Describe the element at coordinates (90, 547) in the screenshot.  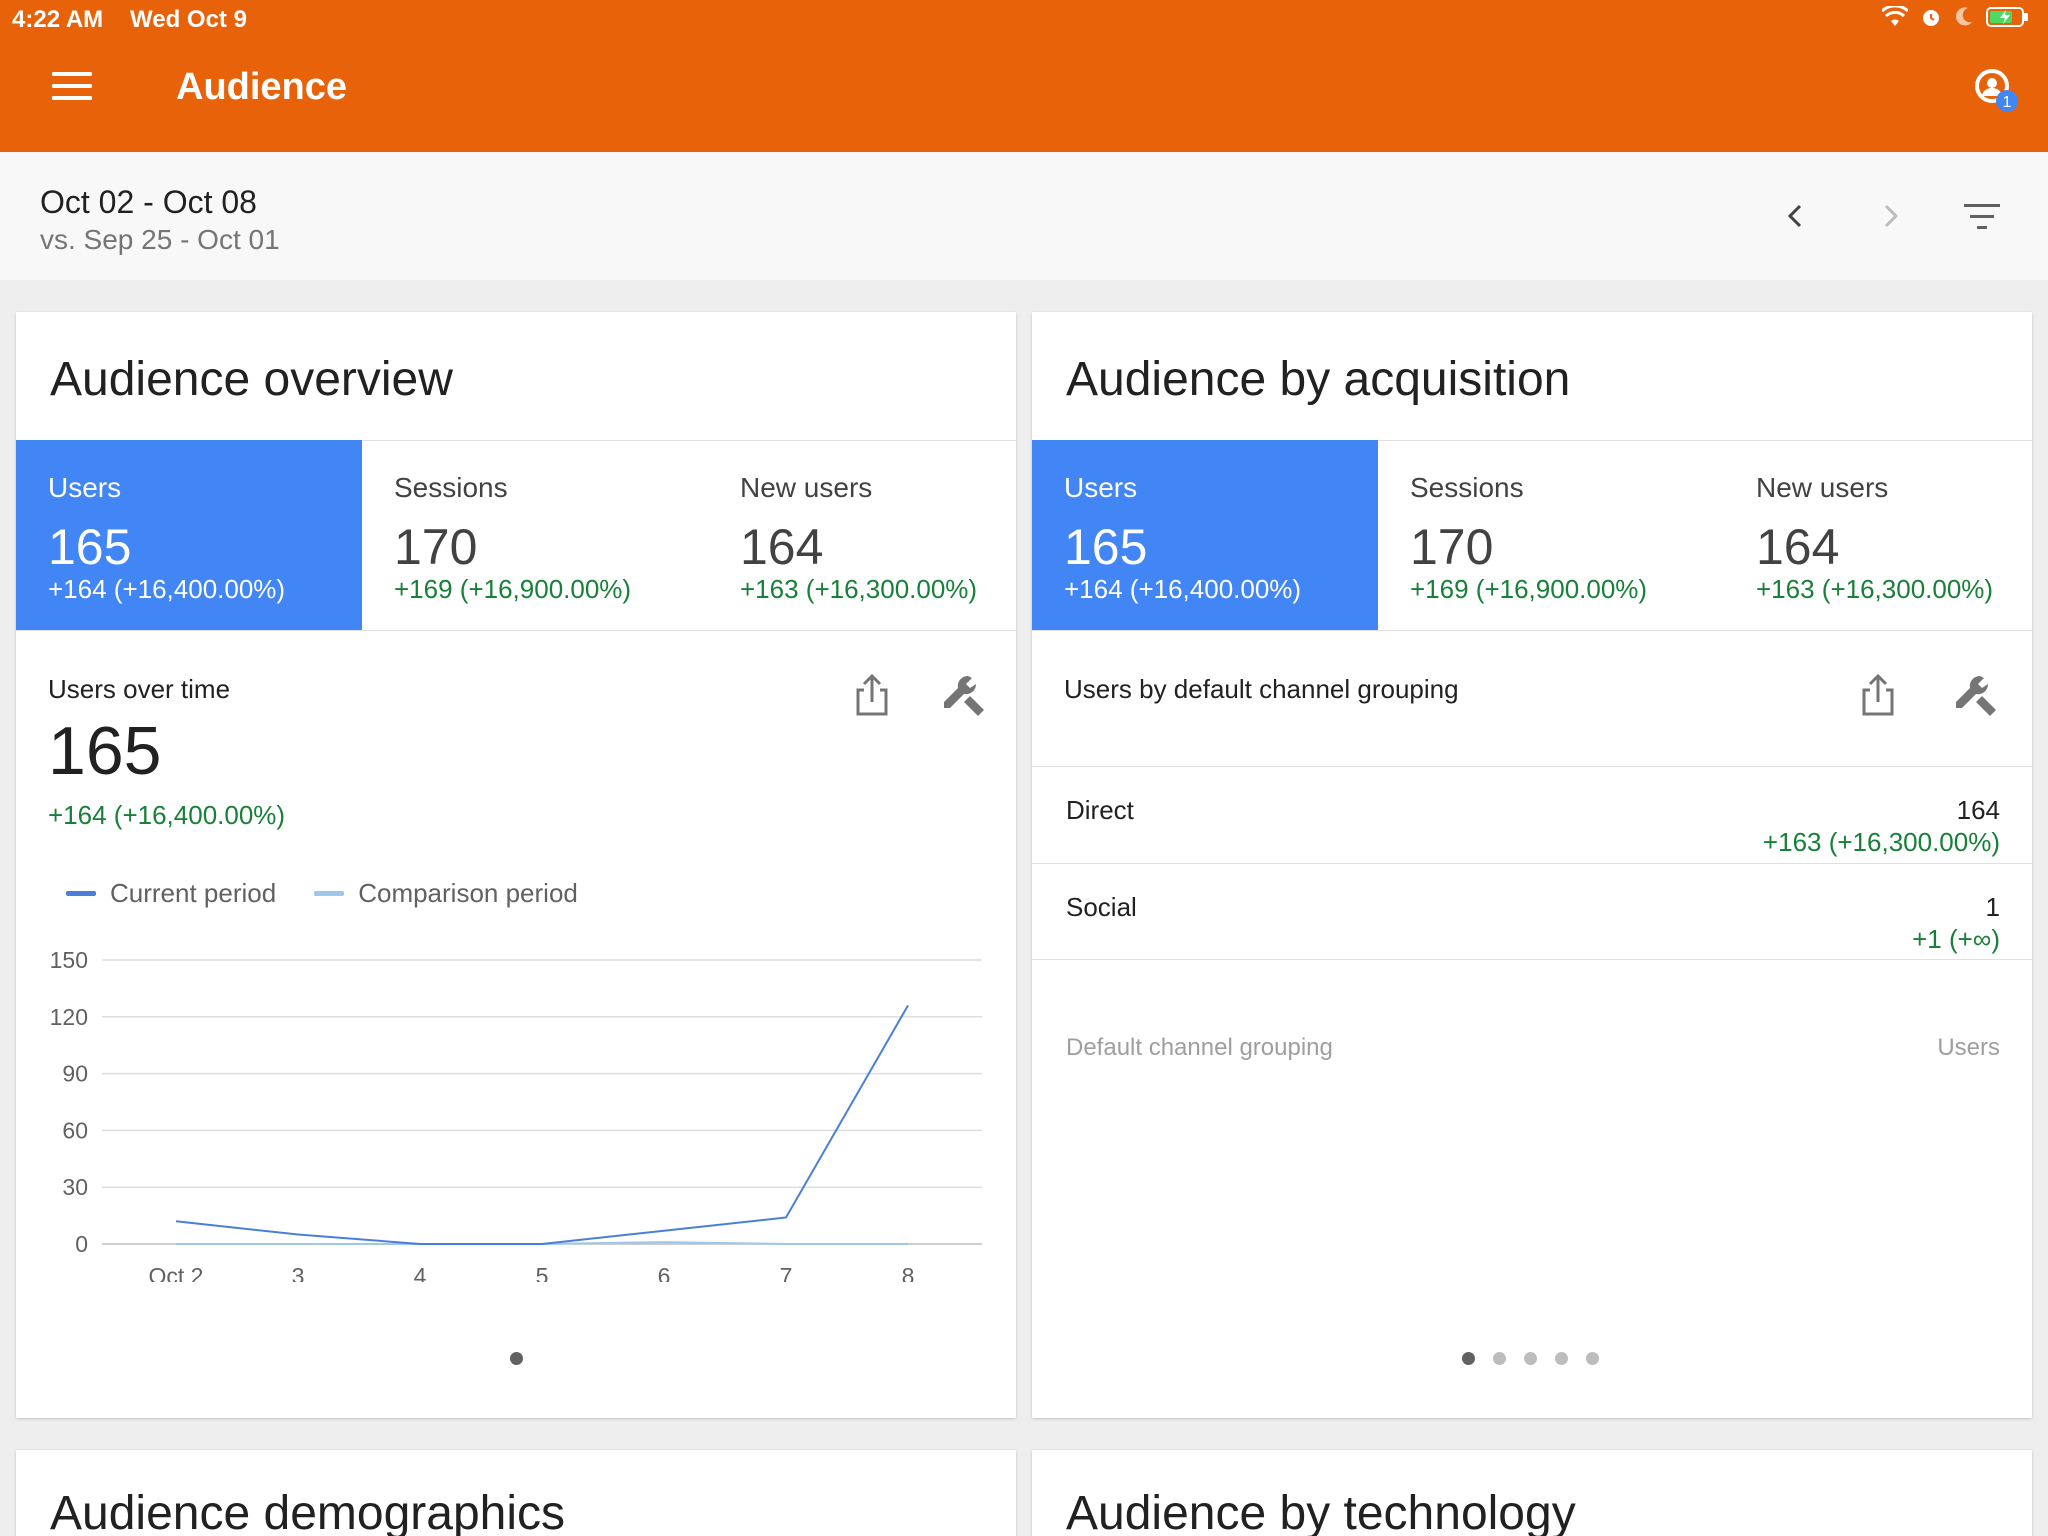
I see `metric-value: 165` at that location.